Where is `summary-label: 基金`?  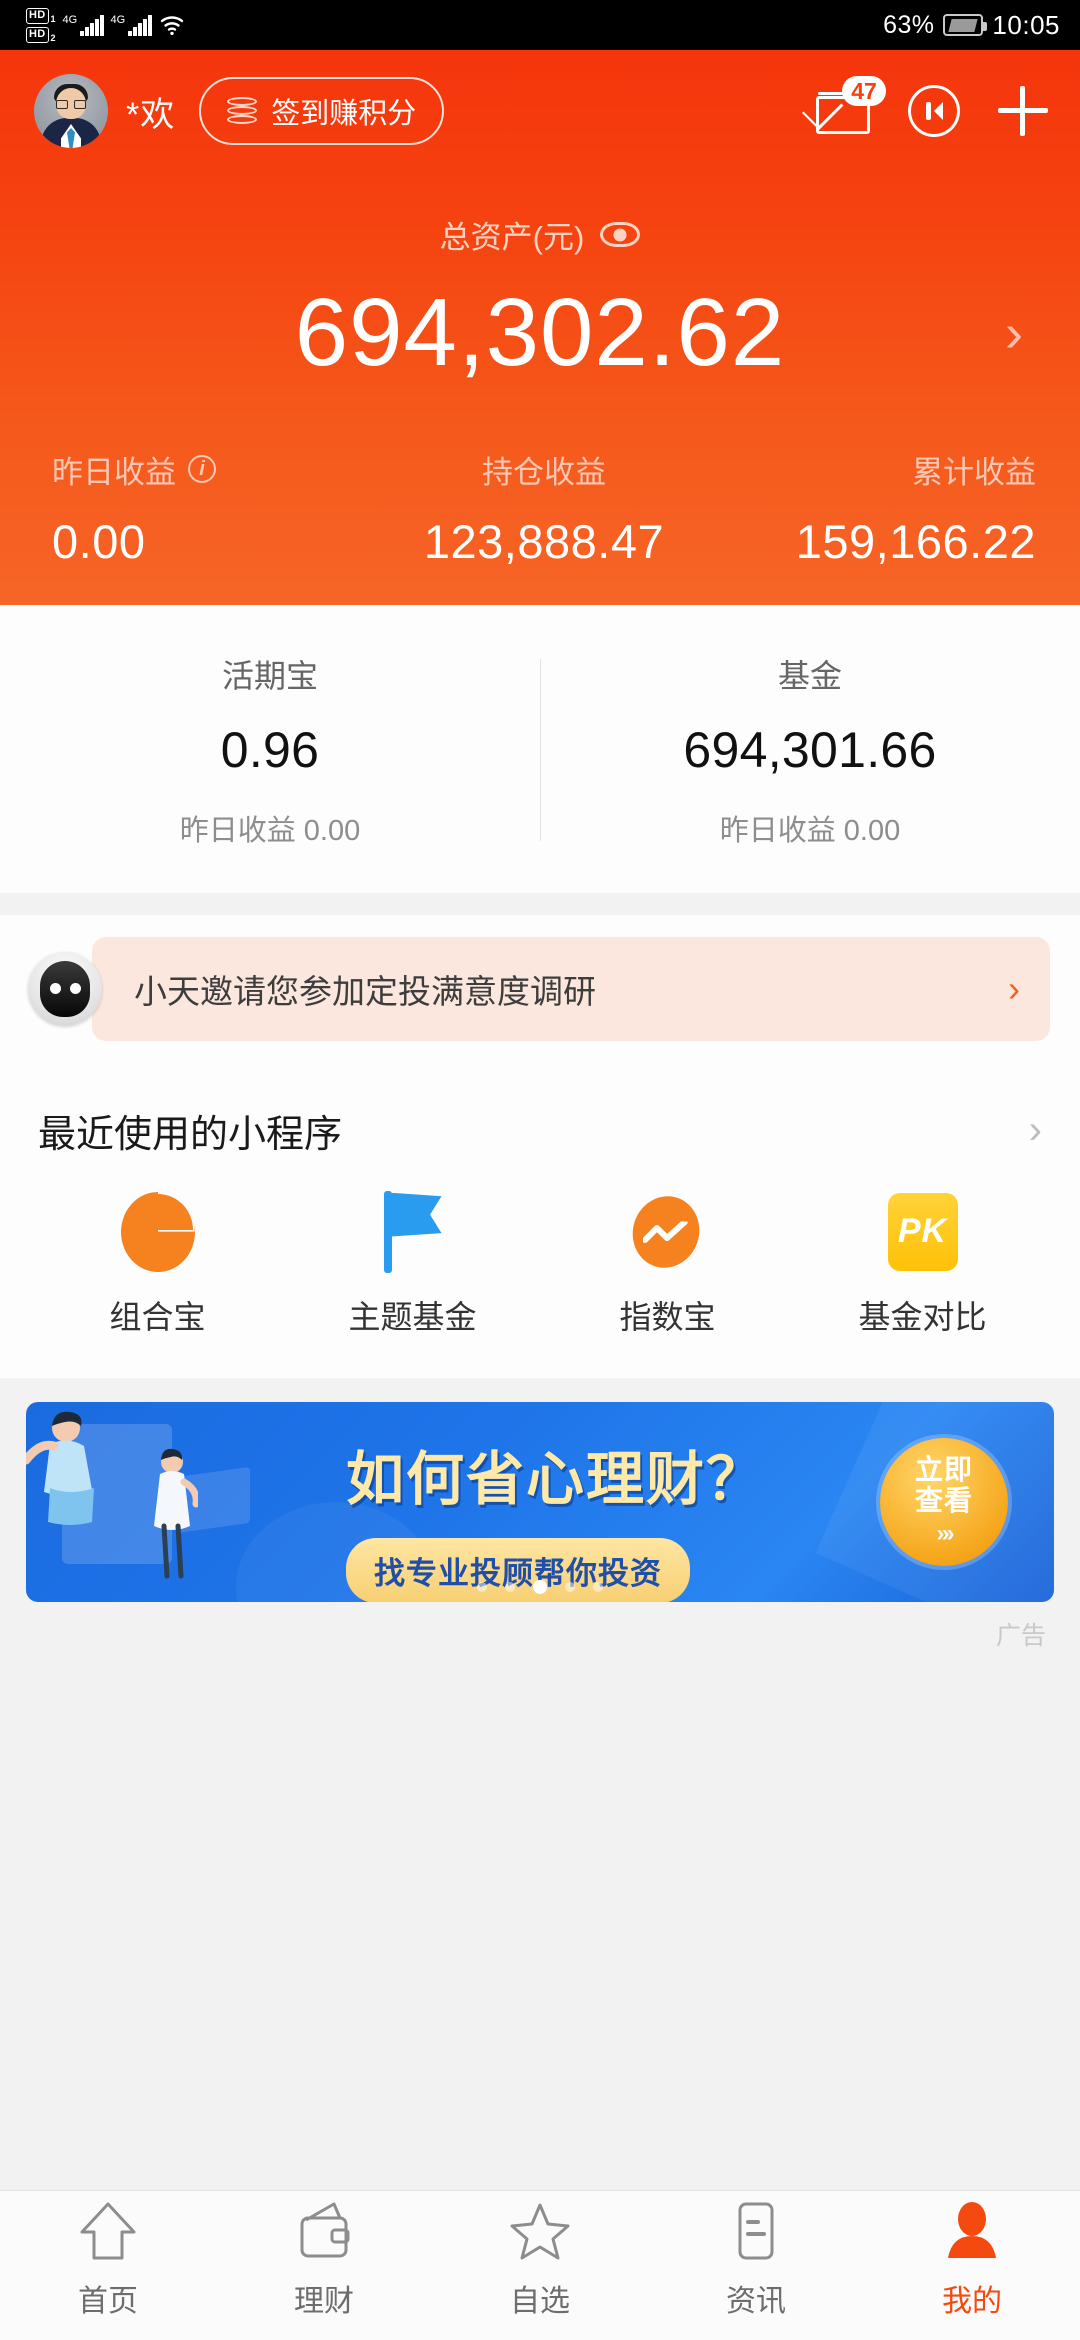
summary-label: 基金 is located at coordinates (809, 675).